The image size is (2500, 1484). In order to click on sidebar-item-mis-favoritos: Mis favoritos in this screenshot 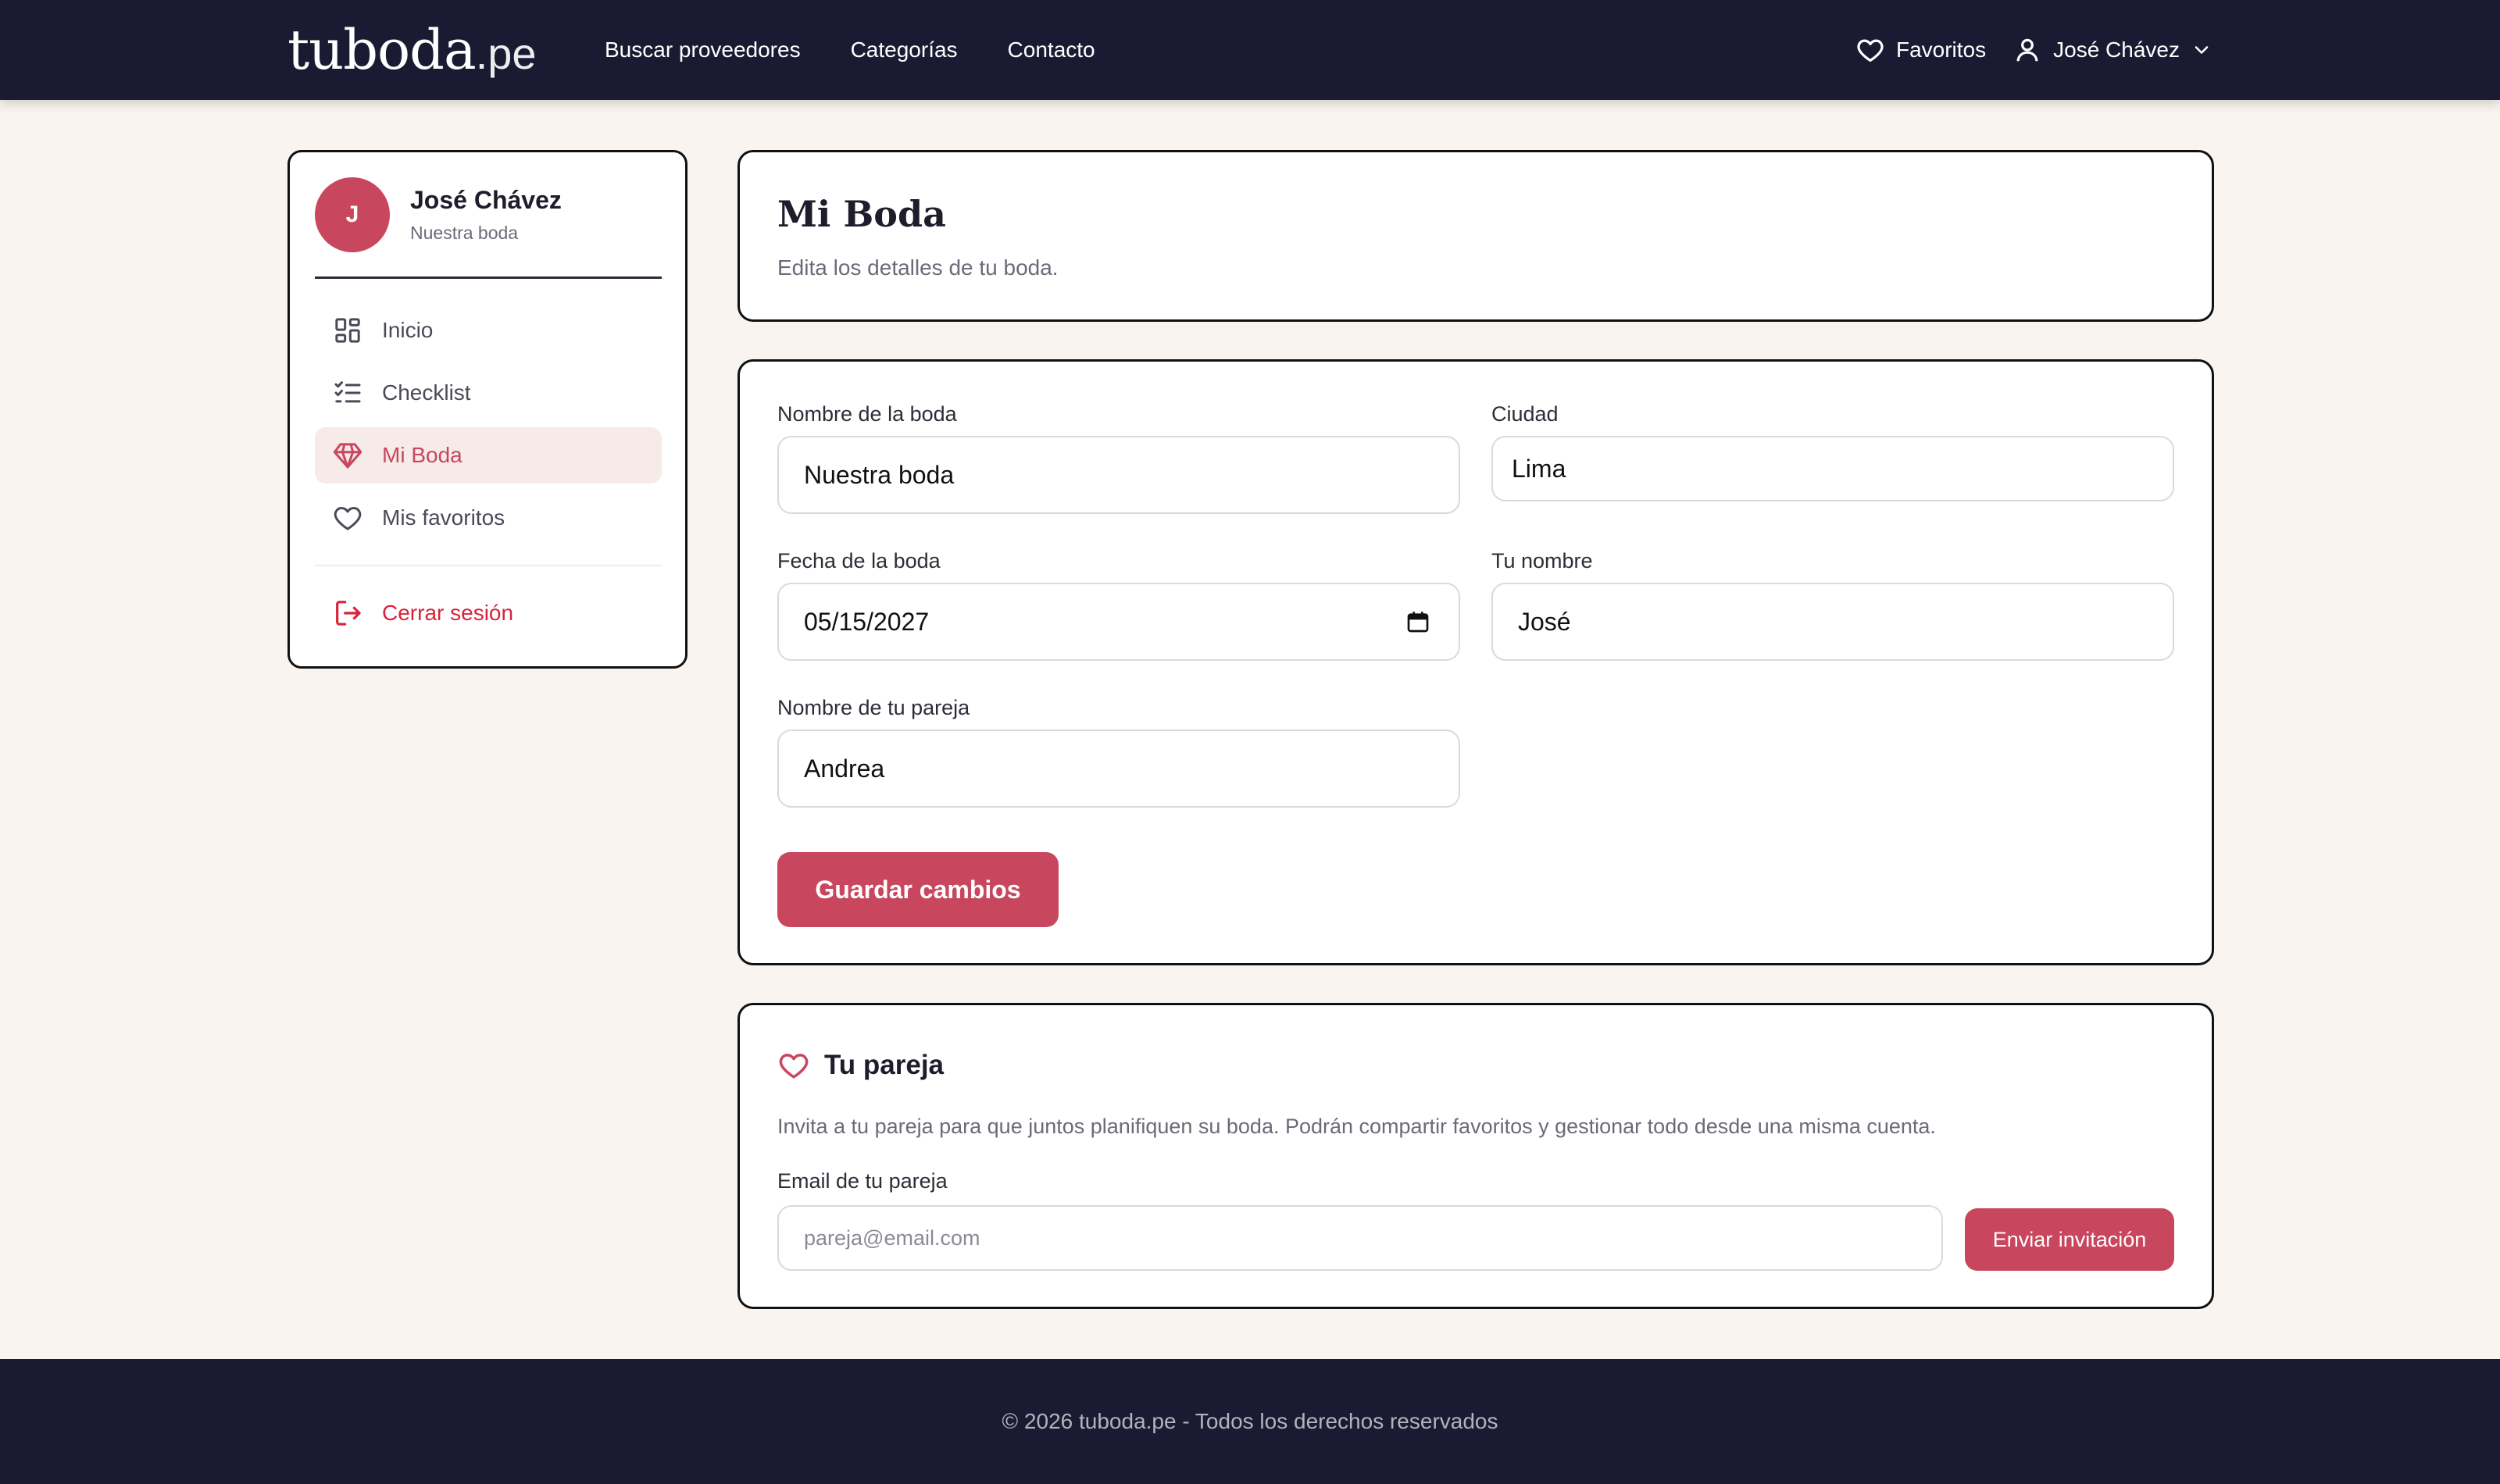, I will do `click(488, 518)`.